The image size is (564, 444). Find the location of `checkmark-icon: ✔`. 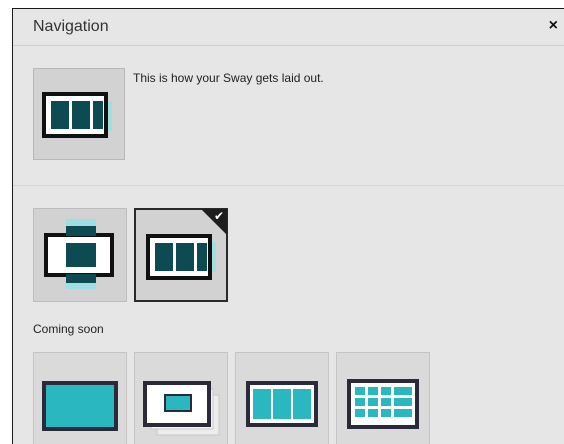

checkmark-icon: ✔ is located at coordinates (218, 216).